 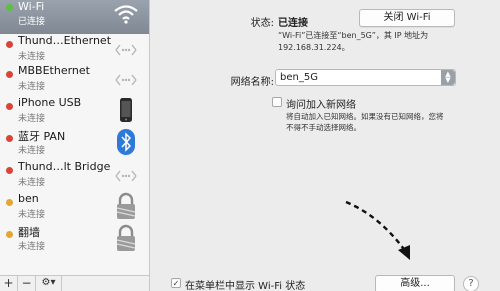 What do you see at coordinates (176, 283) in the screenshot?
I see `show-wifi-menubar-checkbox: ✓` at bounding box center [176, 283].